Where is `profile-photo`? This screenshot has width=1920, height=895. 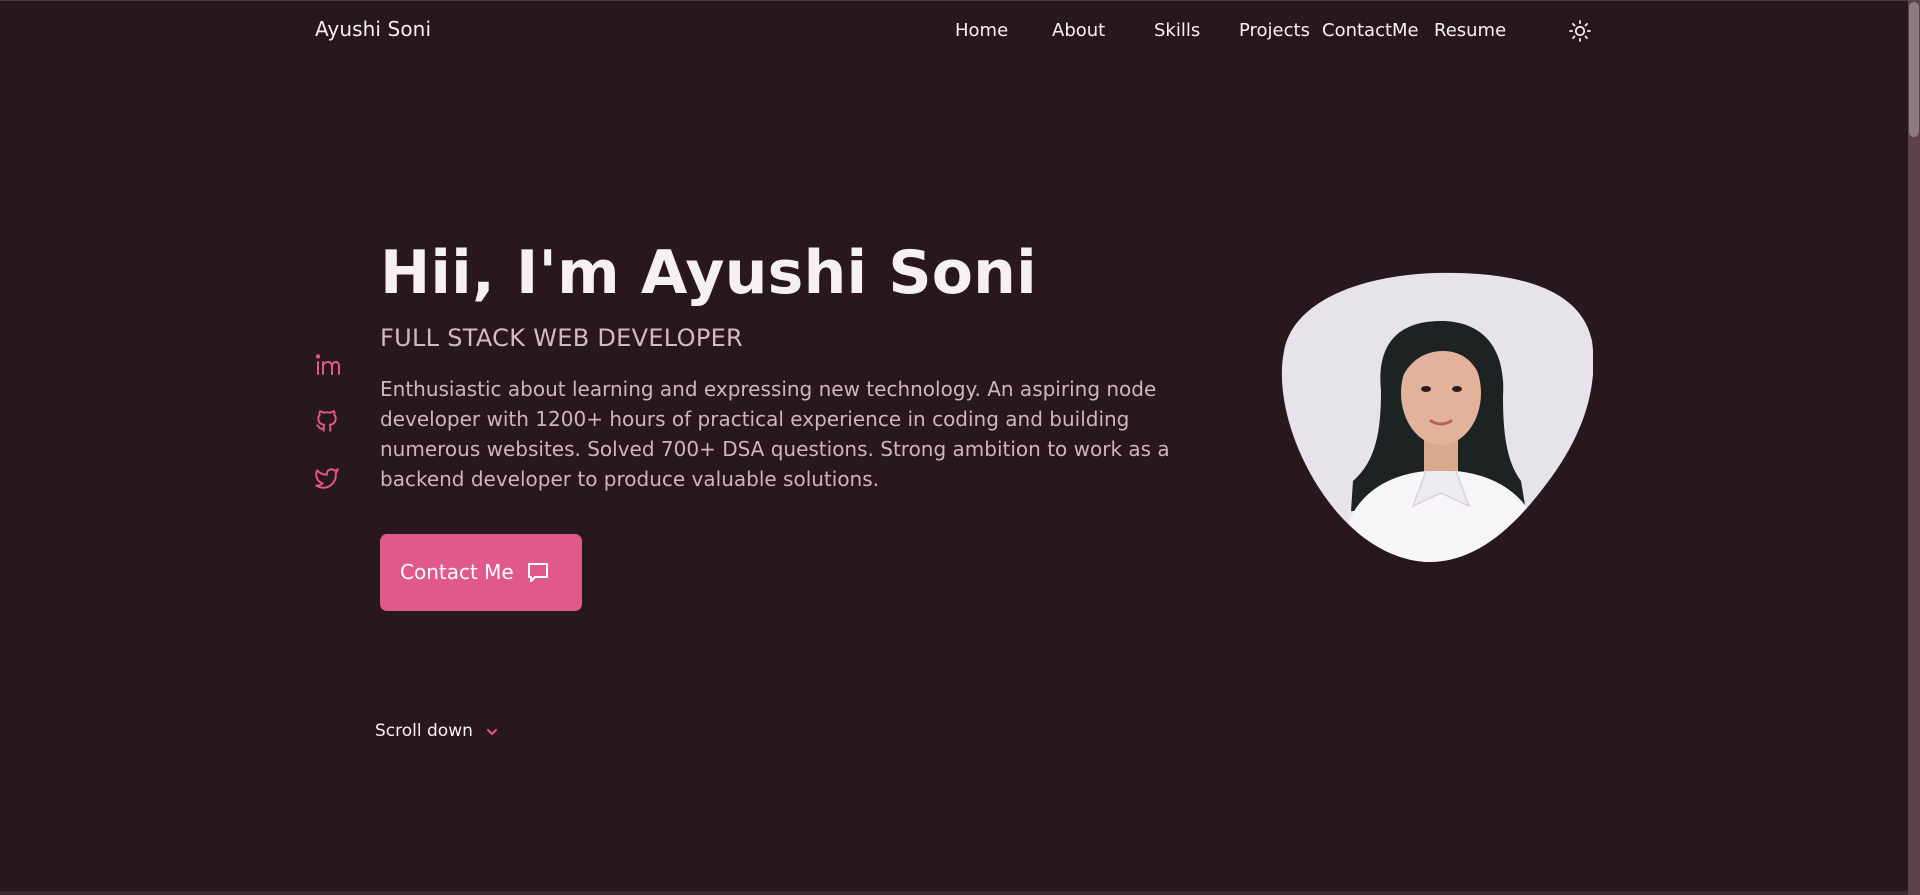
profile-photo is located at coordinates (1437, 417).